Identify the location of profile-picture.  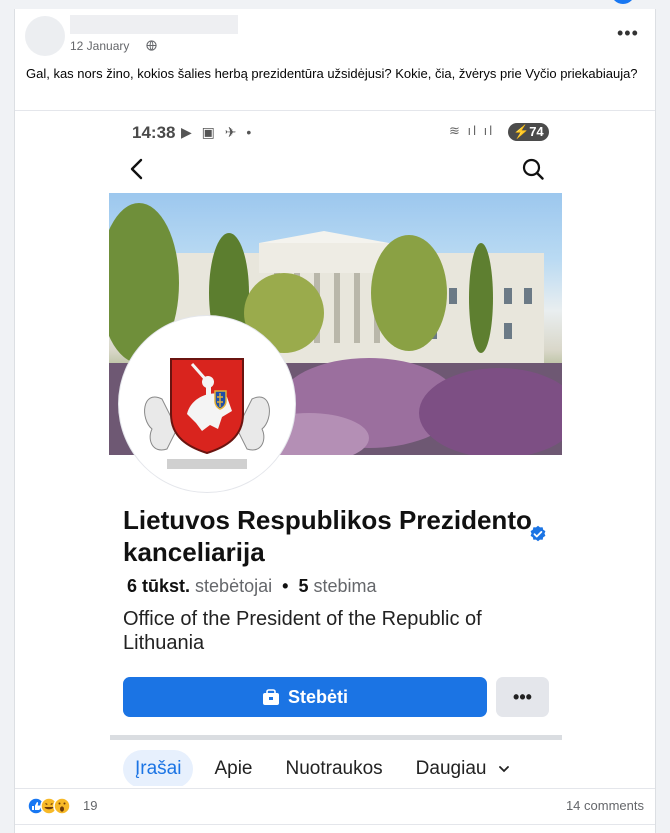
(207, 404).